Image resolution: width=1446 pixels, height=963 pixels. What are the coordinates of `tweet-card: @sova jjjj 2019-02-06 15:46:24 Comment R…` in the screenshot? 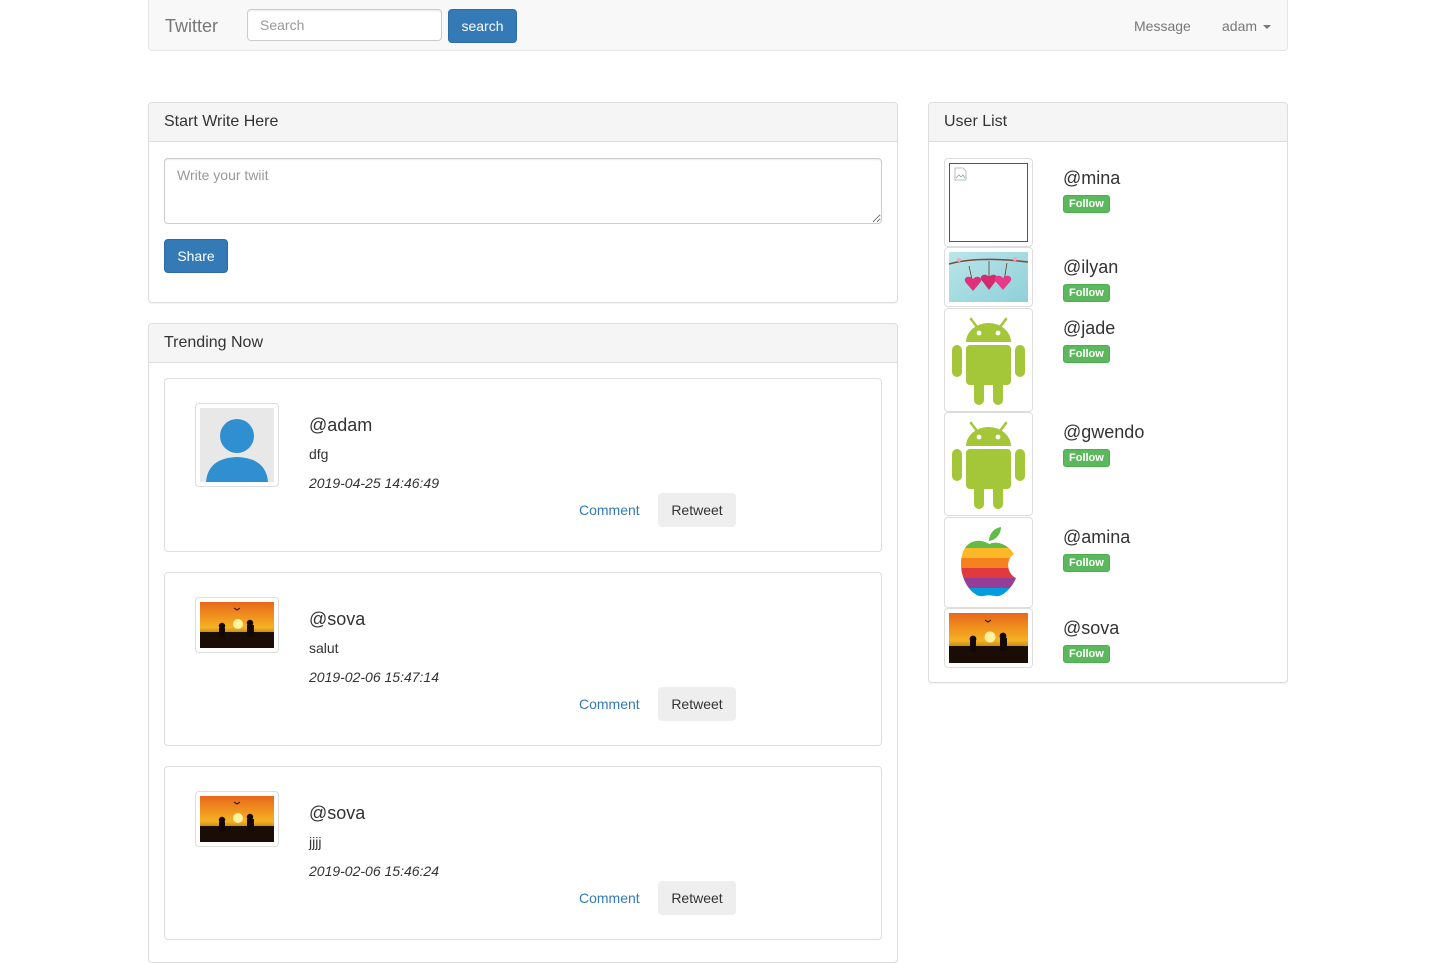 It's located at (523, 853).